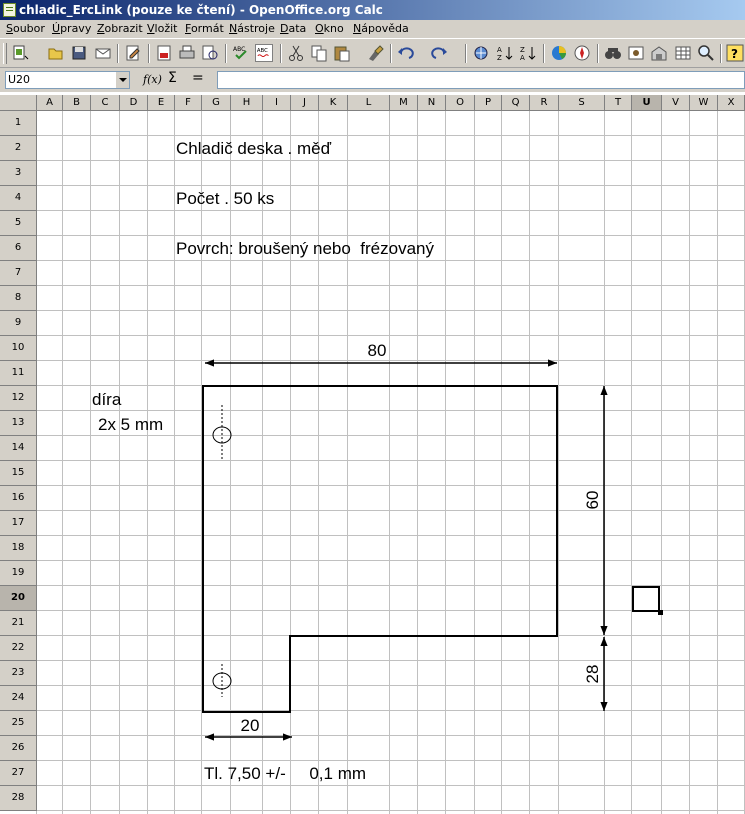 Image resolution: width=745 pixels, height=814 pixels. I want to click on menu-soubor: Soubor, so click(25, 29).